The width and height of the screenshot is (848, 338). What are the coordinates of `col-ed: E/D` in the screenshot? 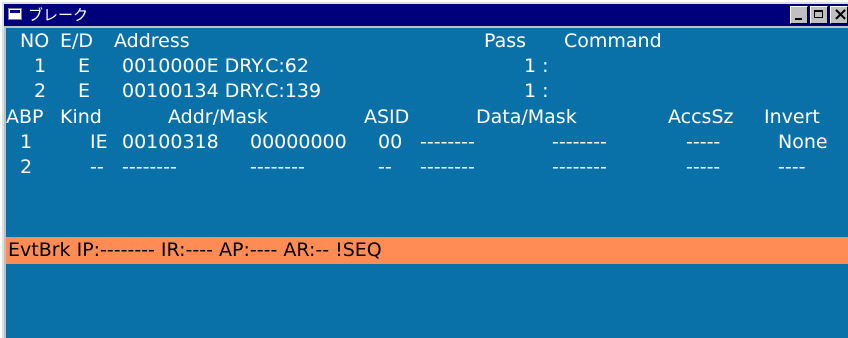 It's located at (77, 41).